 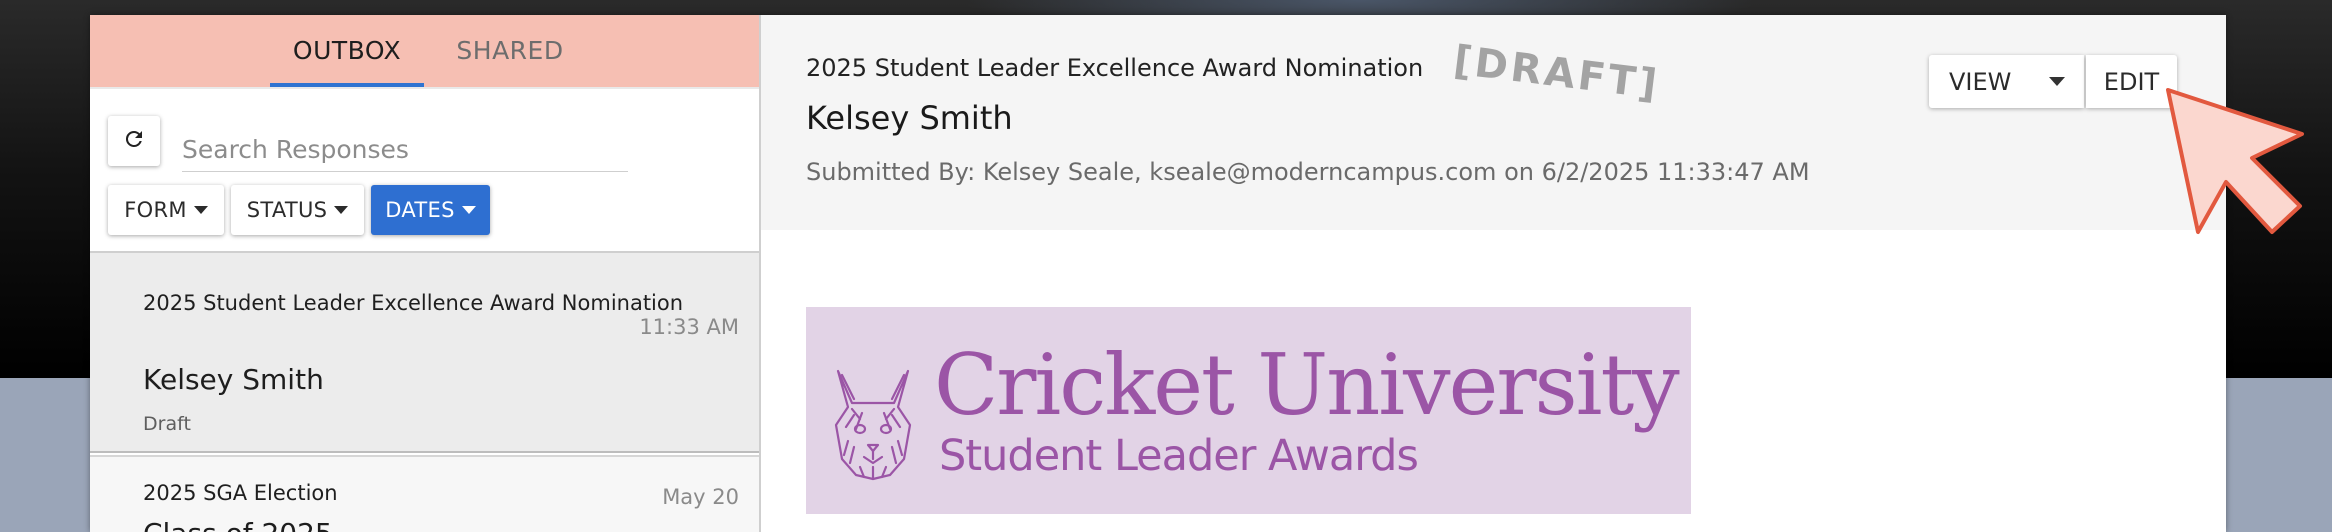 I want to click on tab-shared: SHARED, so click(x=510, y=51).